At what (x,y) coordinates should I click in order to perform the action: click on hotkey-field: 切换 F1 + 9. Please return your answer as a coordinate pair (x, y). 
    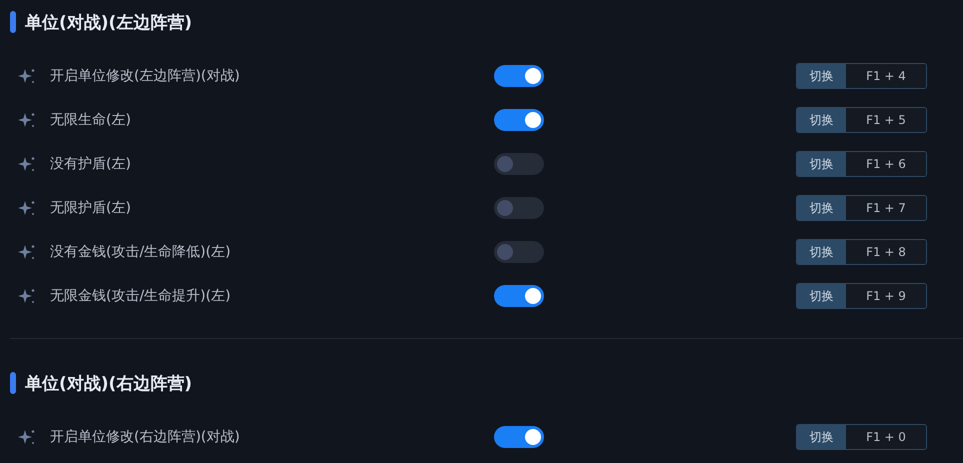
    Looking at the image, I should click on (861, 296).